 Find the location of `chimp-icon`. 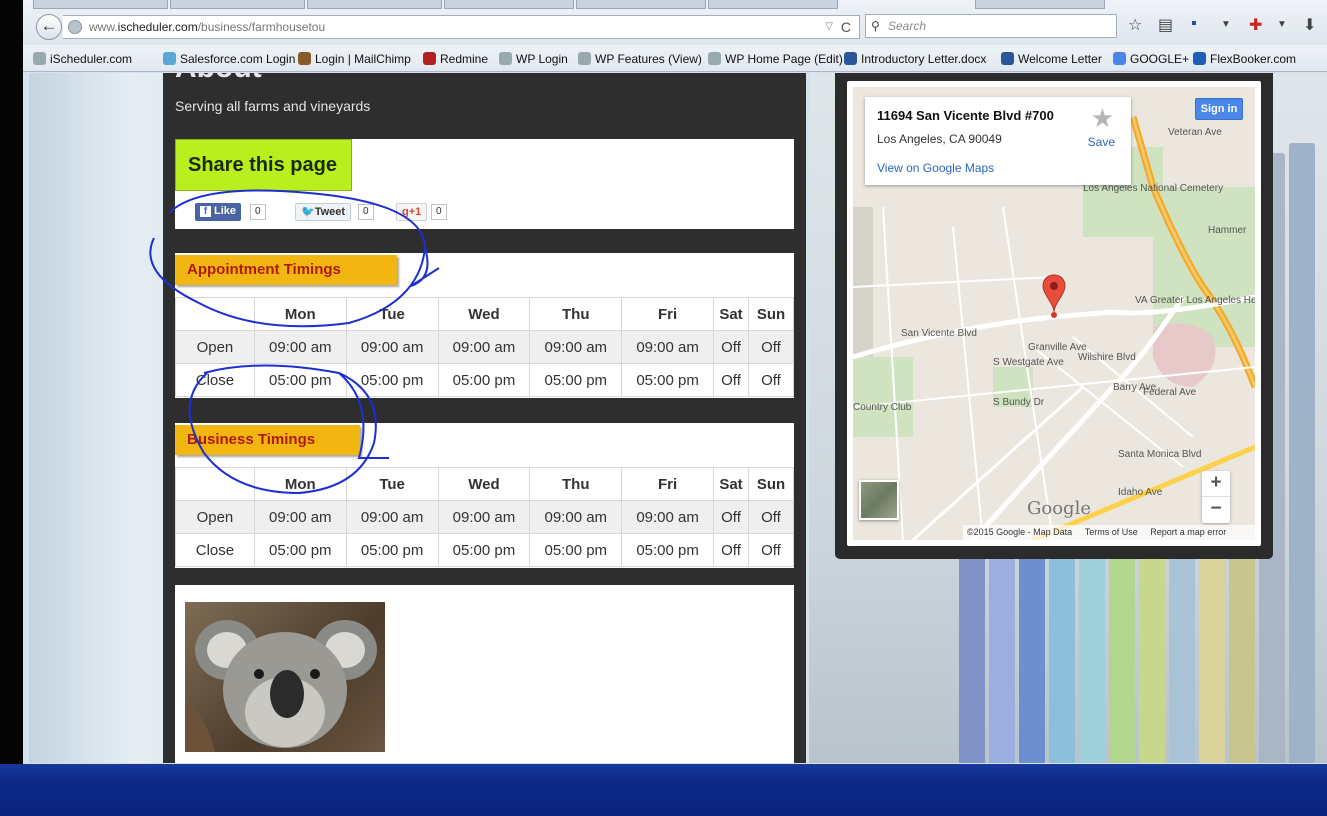

chimp-icon is located at coordinates (304, 58).